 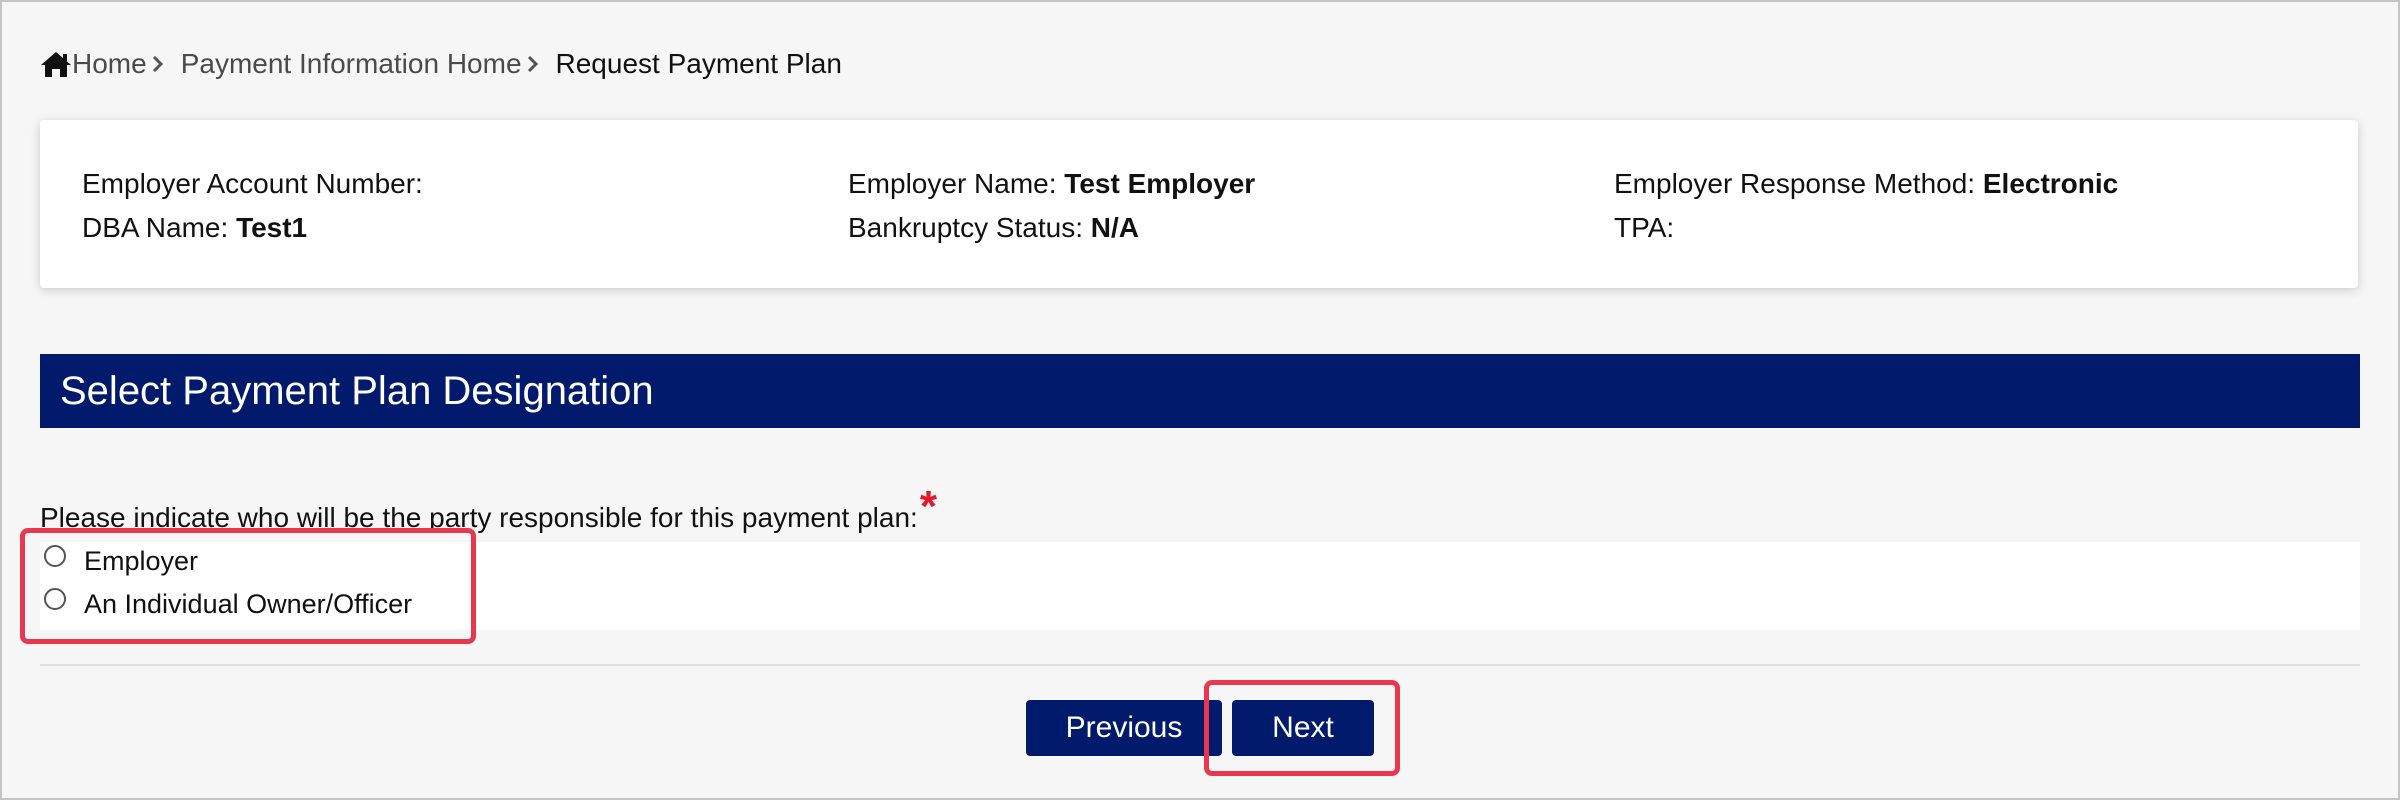 I want to click on section-title: Select Payment Plan Designation, so click(x=357, y=390).